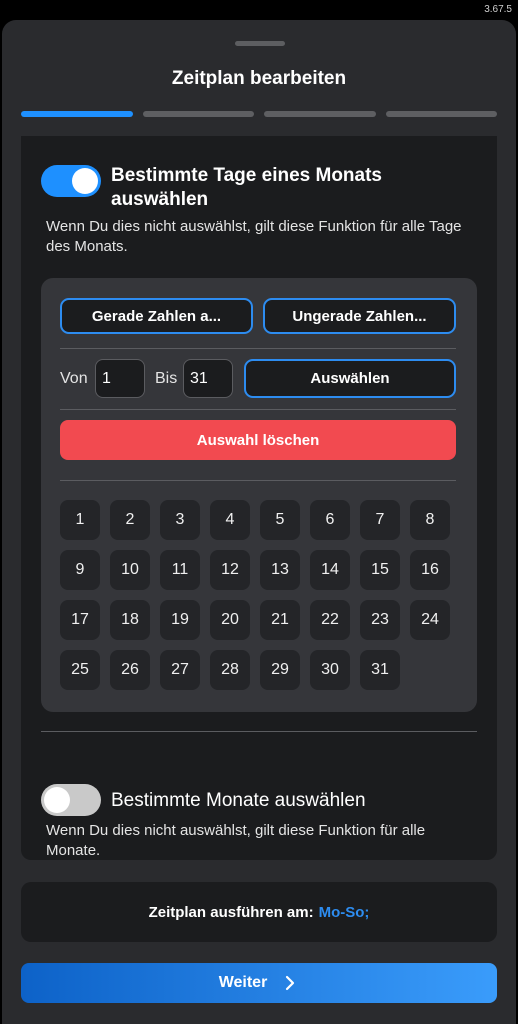 The height and width of the screenshot is (1024, 518). What do you see at coordinates (259, 114) in the screenshot?
I see `step-progress` at bounding box center [259, 114].